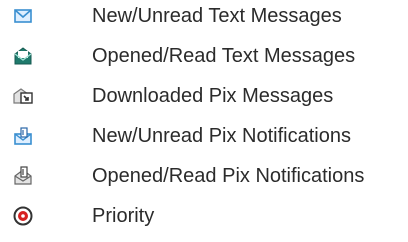 The height and width of the screenshot is (242, 408). I want to click on opened-read-pix-notification-icon, so click(23, 176).